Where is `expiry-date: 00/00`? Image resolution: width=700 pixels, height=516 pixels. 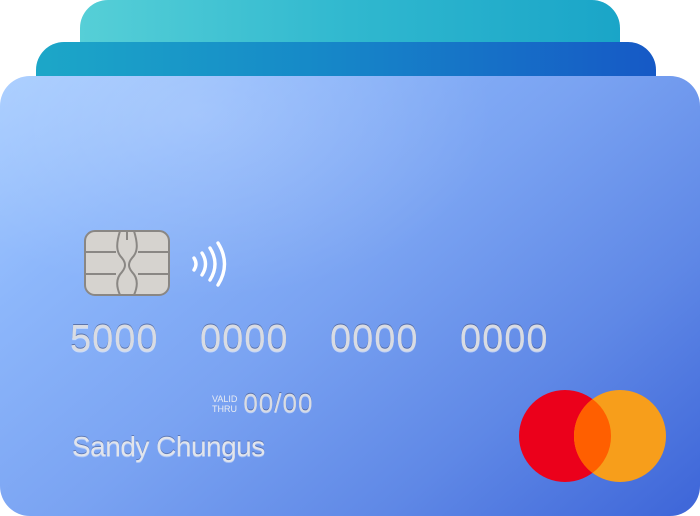 expiry-date: 00/00 is located at coordinates (278, 403).